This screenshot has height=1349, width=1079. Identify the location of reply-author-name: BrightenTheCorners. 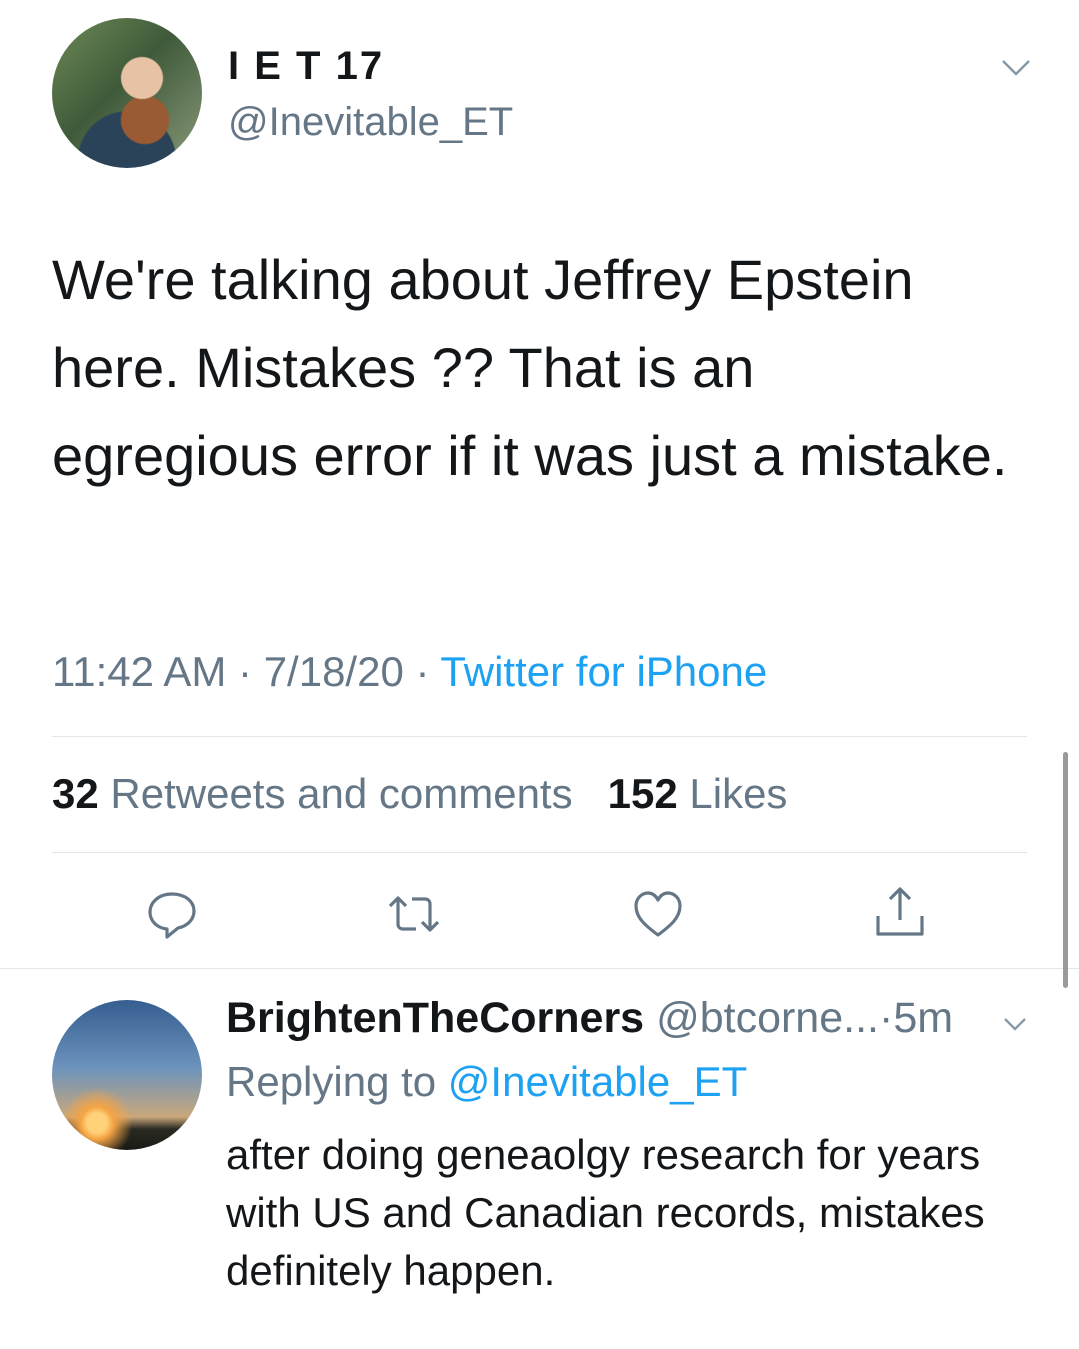
(435, 1018).